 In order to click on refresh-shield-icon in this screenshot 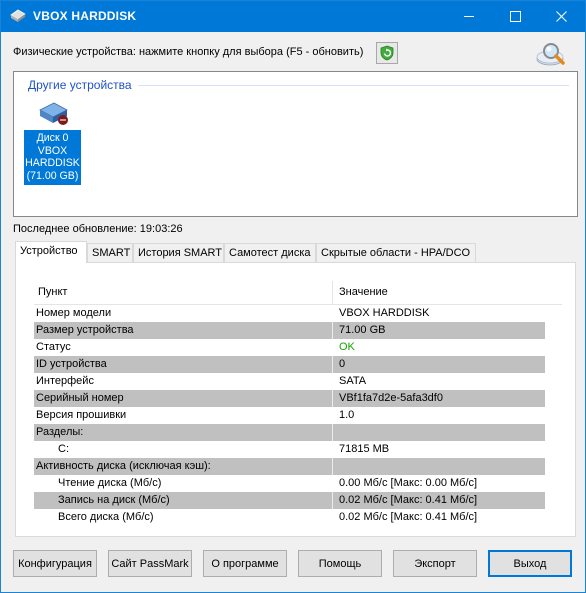, I will do `click(387, 53)`.